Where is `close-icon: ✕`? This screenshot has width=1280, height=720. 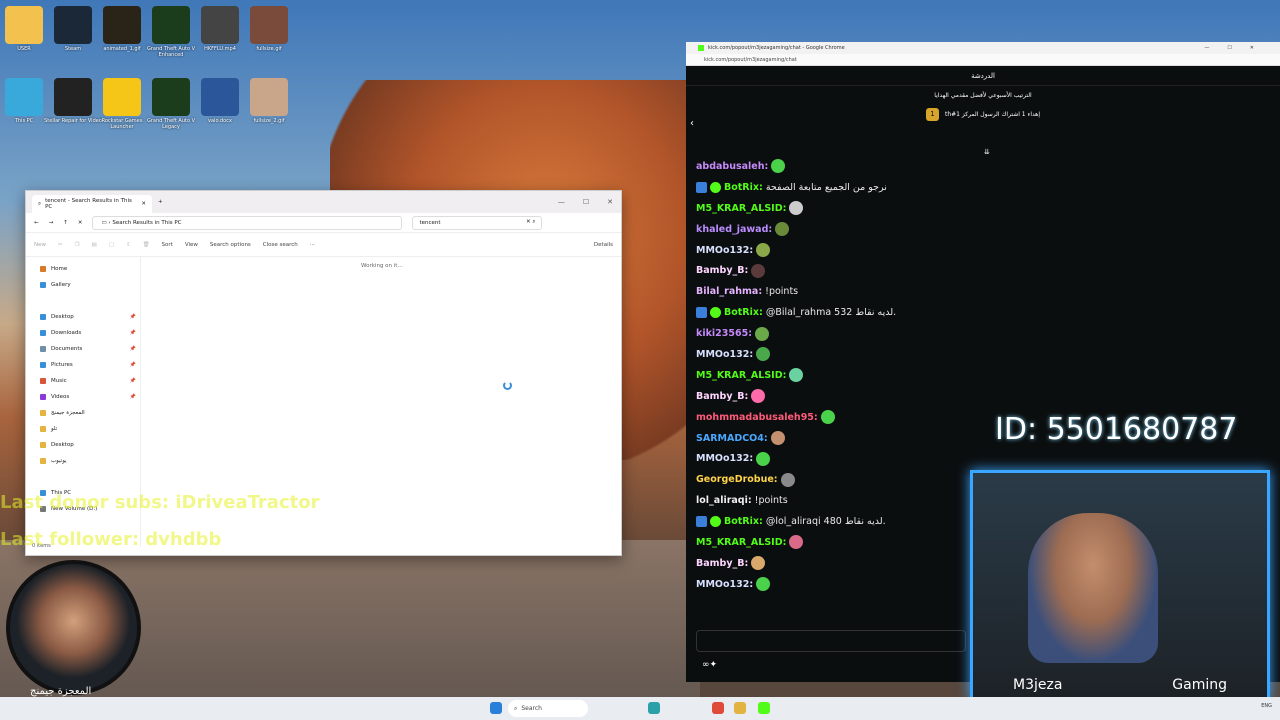 close-icon: ✕ is located at coordinates (610, 202).